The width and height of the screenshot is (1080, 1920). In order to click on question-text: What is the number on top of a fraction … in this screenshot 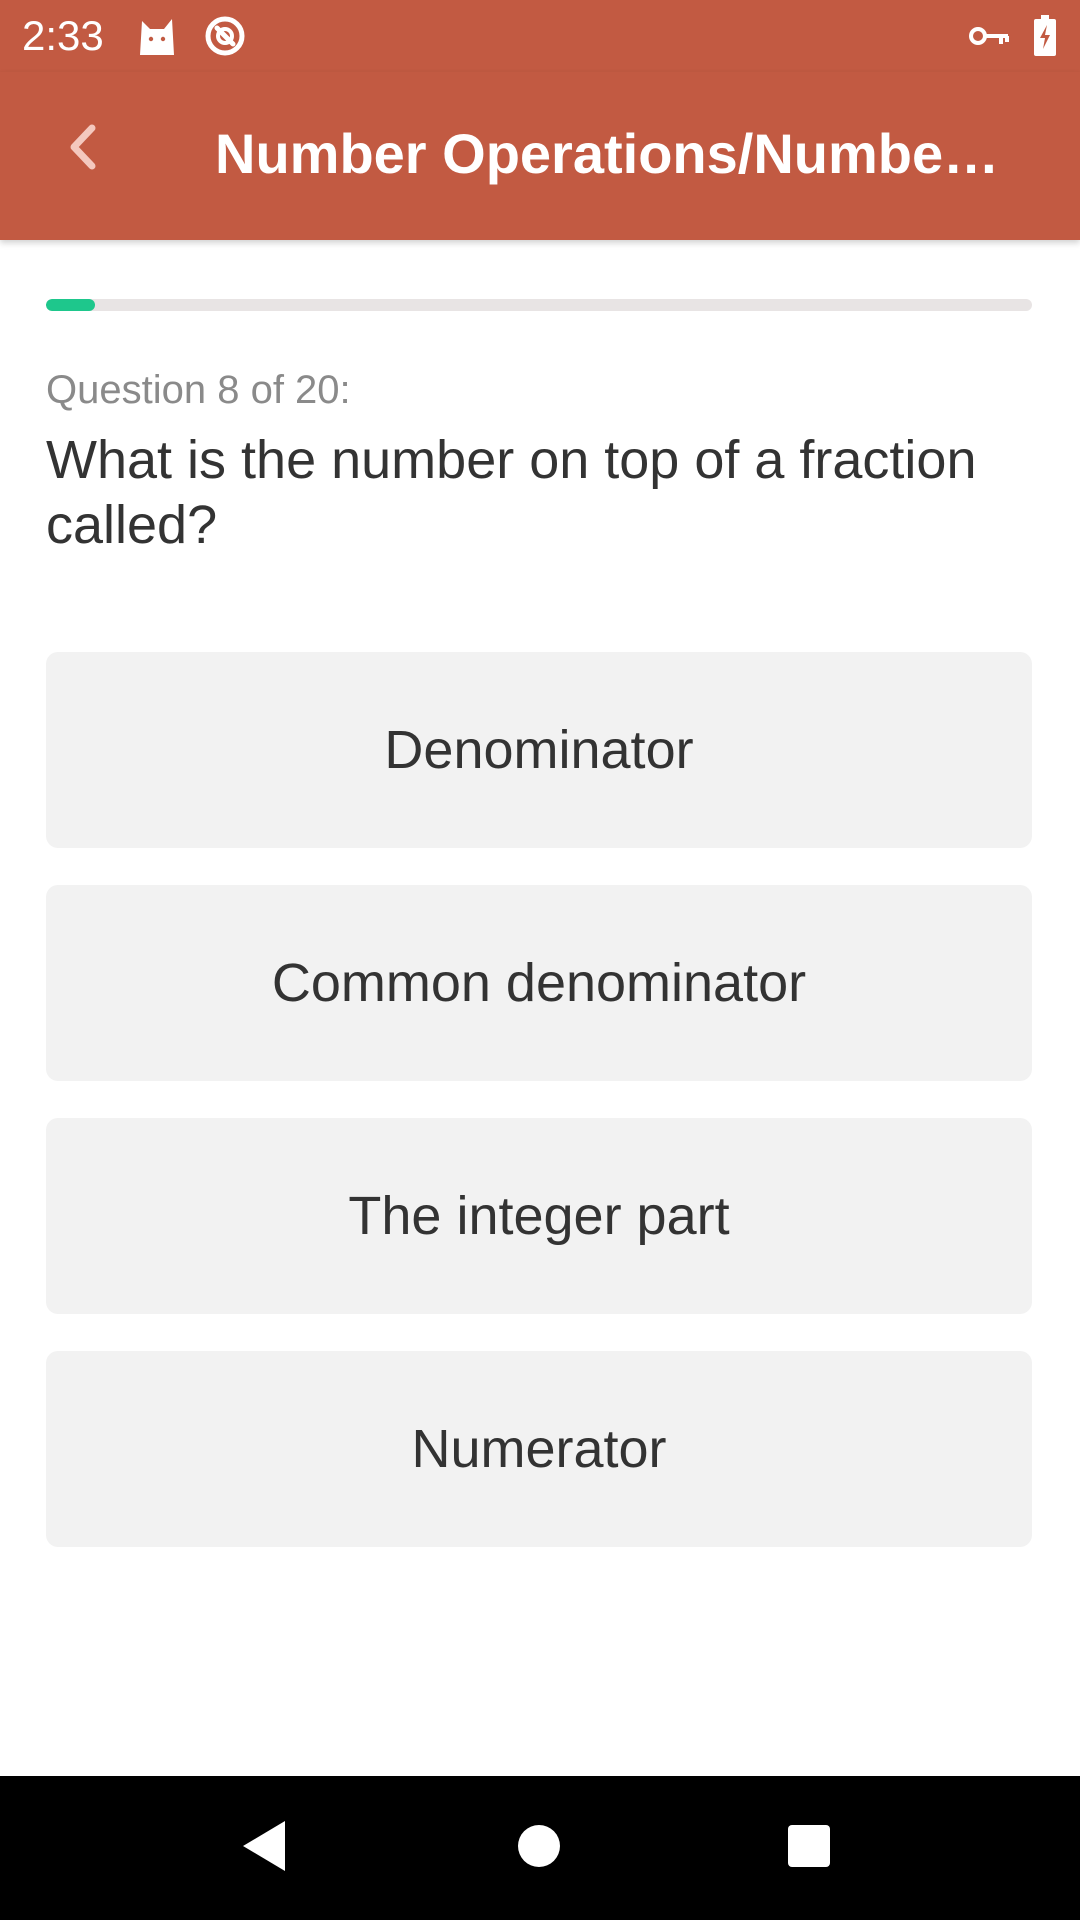, I will do `click(511, 492)`.